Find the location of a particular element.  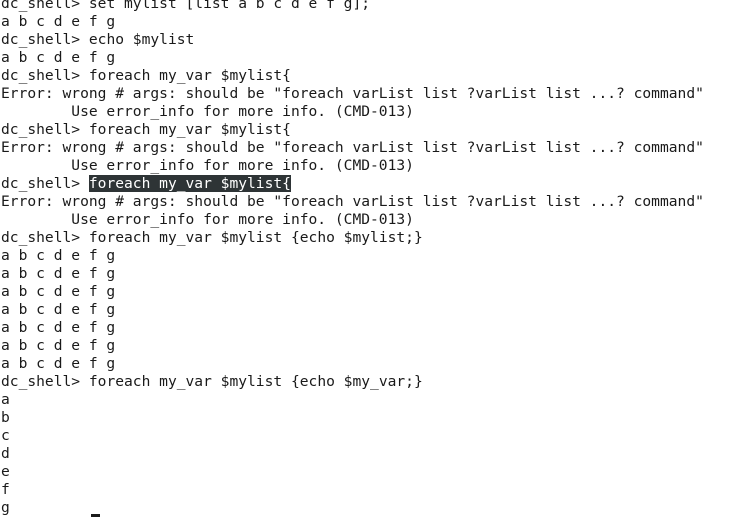

output-line: a is located at coordinates (5, 399).